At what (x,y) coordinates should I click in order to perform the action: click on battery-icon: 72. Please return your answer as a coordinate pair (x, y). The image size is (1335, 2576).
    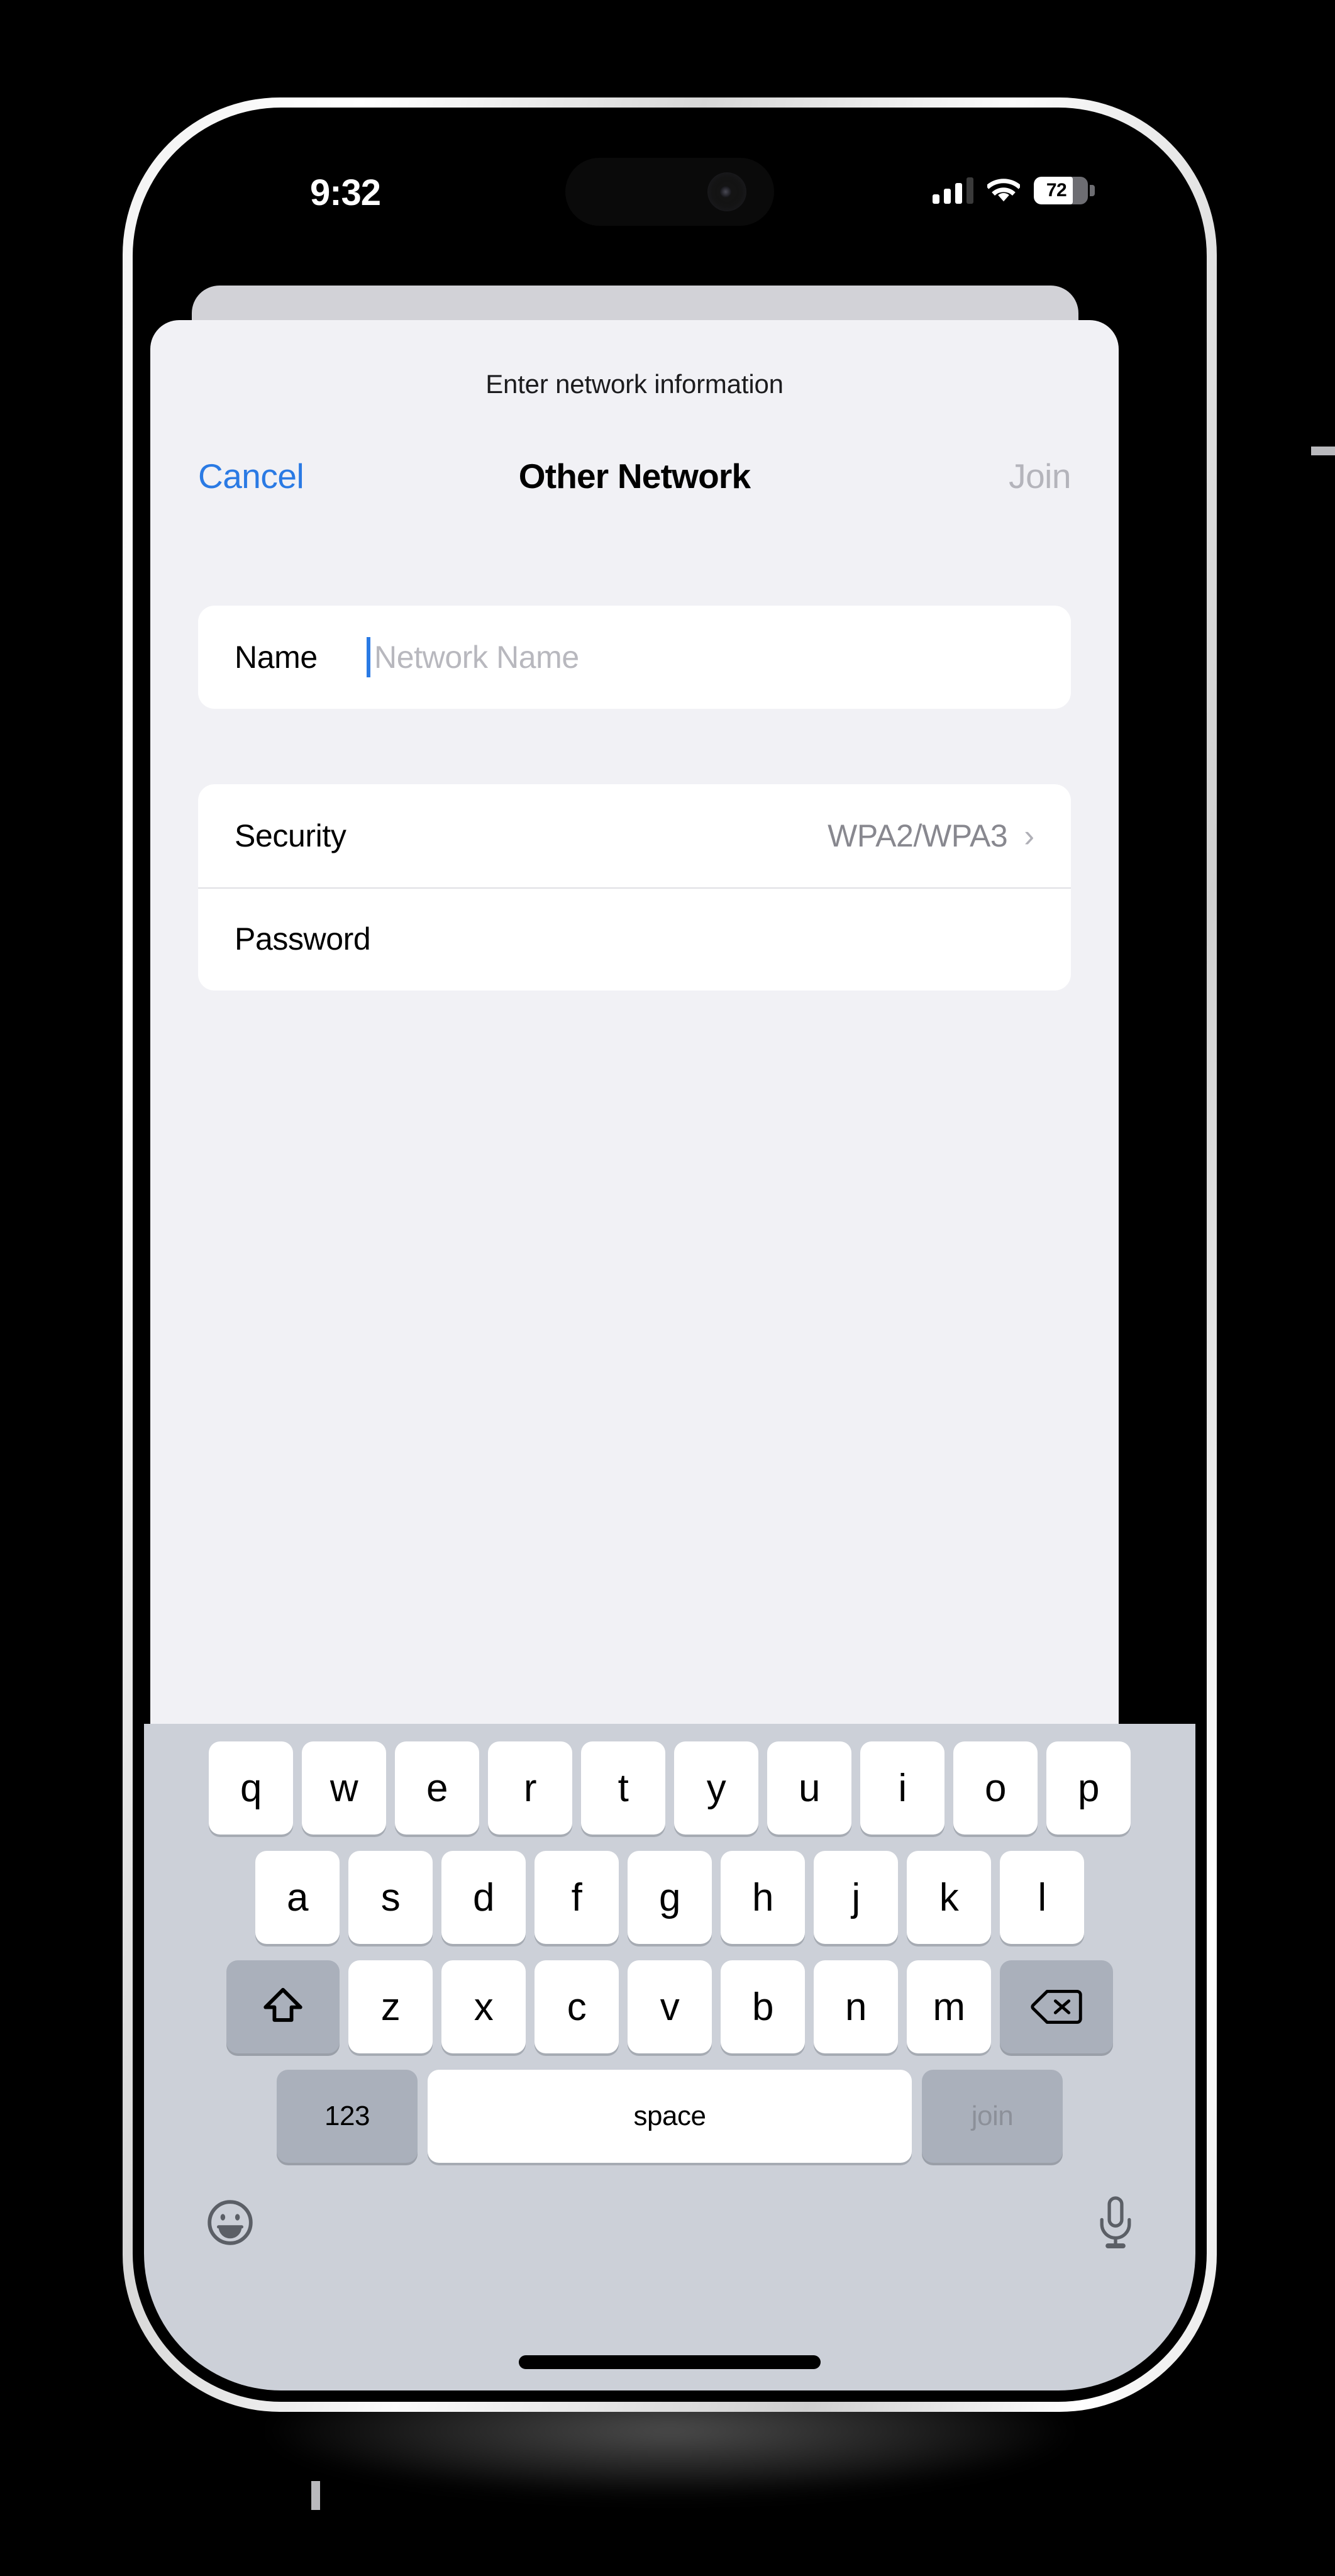
    Looking at the image, I should click on (1064, 190).